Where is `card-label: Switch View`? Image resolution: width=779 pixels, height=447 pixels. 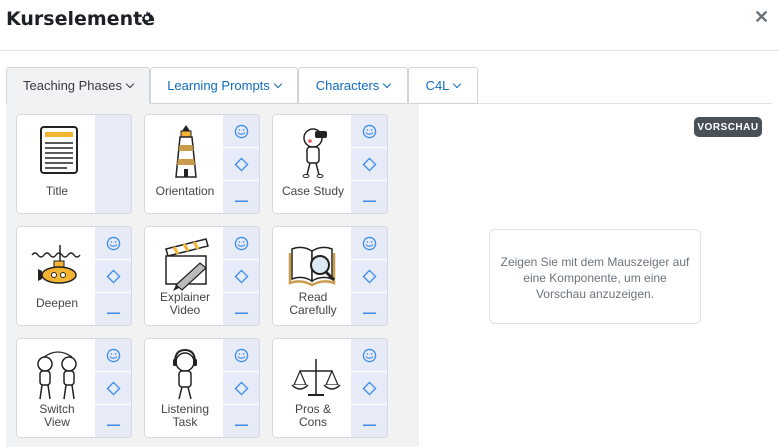 card-label: Switch View is located at coordinates (57, 415).